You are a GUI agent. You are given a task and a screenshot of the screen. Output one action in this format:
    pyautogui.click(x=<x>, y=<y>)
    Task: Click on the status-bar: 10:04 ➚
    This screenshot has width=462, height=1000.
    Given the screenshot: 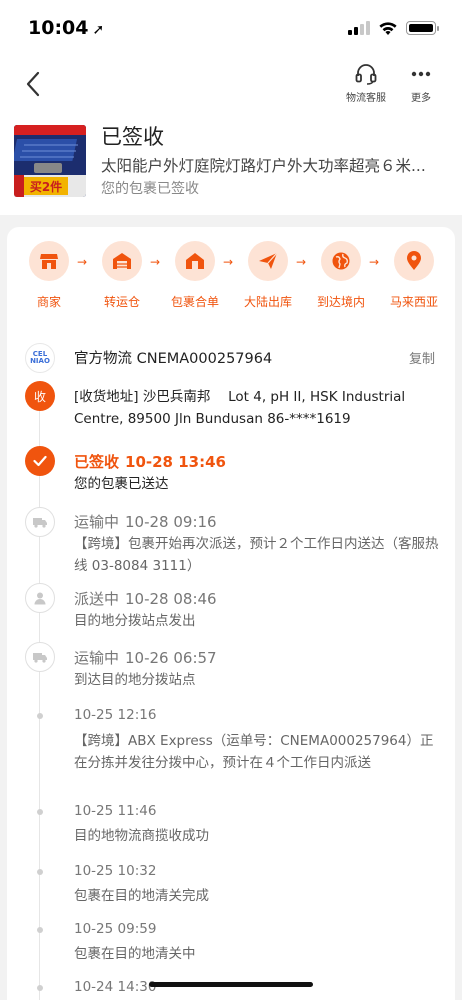 What is the action you would take?
    pyautogui.click(x=231, y=28)
    